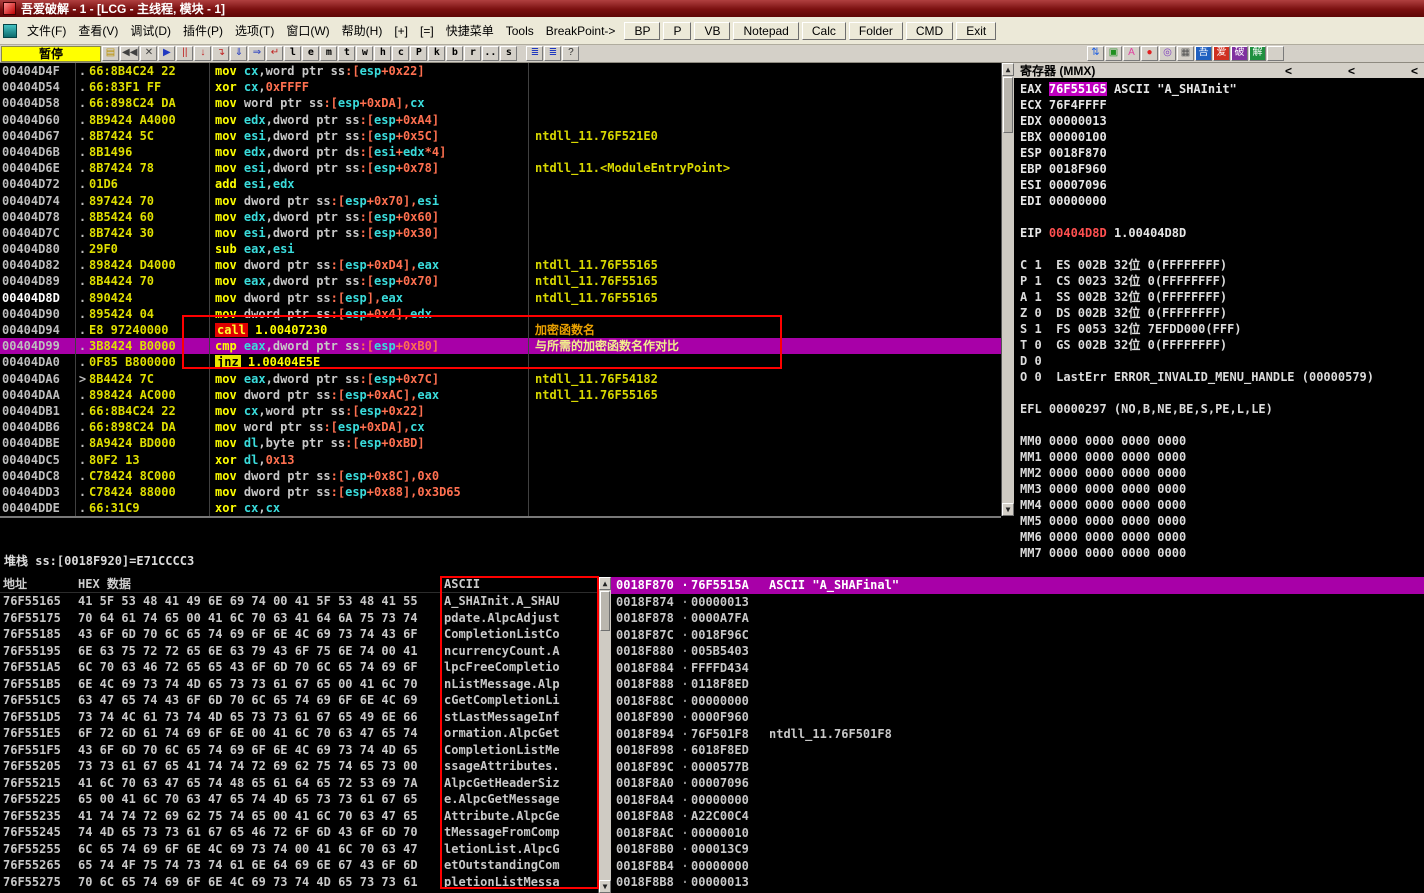  What do you see at coordinates (1149, 53) in the screenshot?
I see `break-red-icon: ●` at bounding box center [1149, 53].